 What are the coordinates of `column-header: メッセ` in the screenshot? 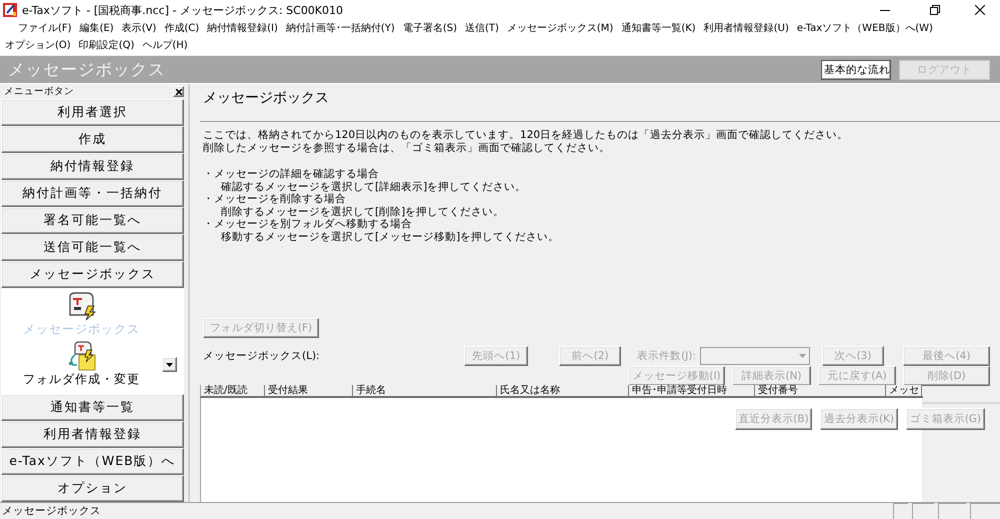 It's located at (904, 390).